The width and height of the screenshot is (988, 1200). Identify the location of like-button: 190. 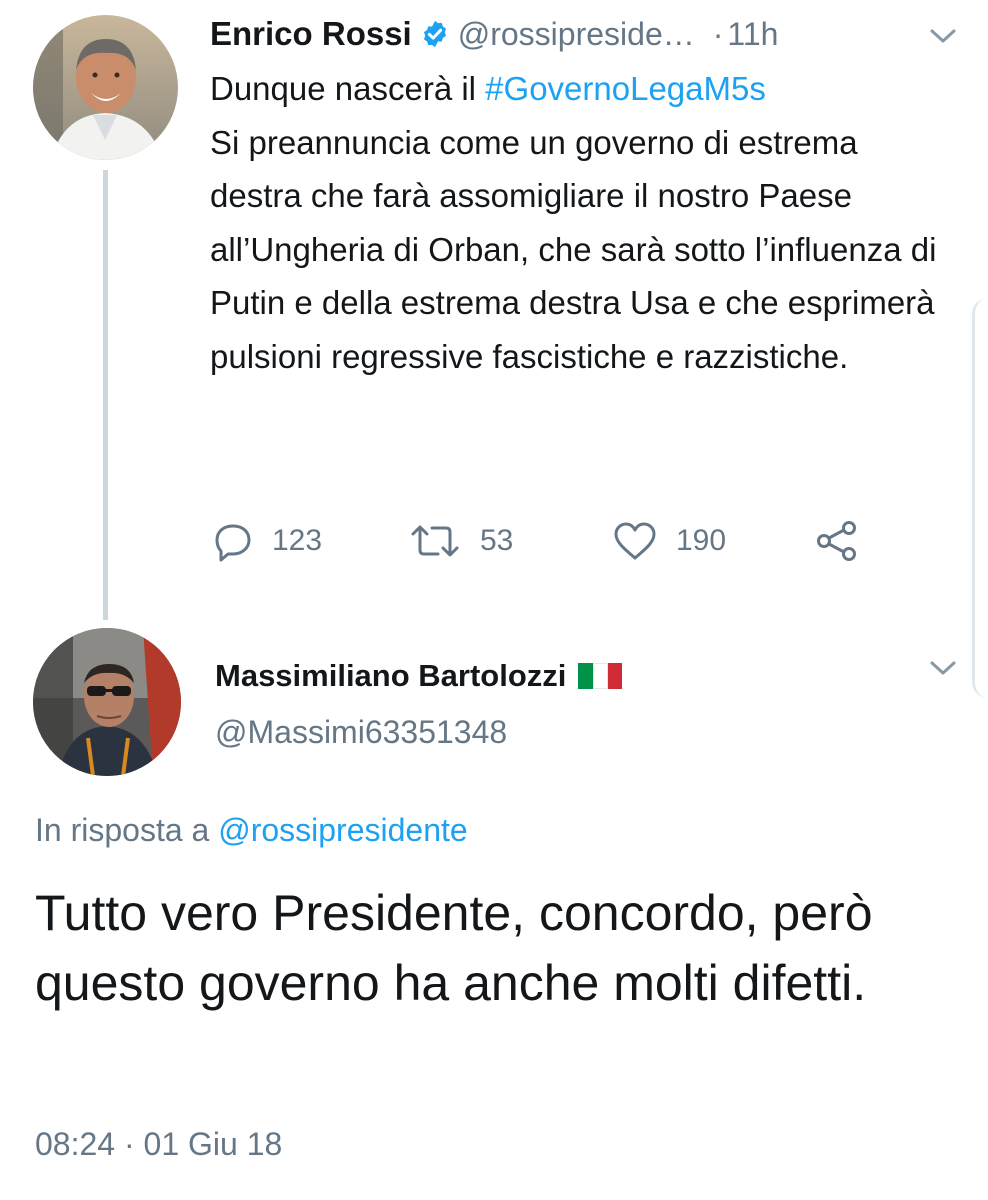
(669, 541).